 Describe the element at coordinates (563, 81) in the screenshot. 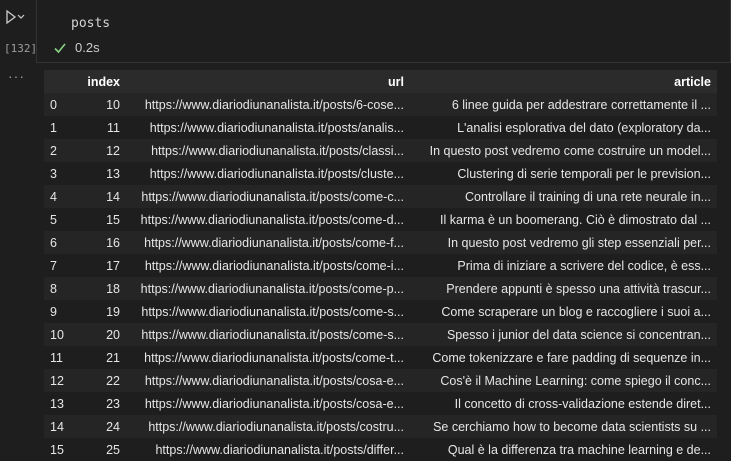

I see `header-article: article` at that location.